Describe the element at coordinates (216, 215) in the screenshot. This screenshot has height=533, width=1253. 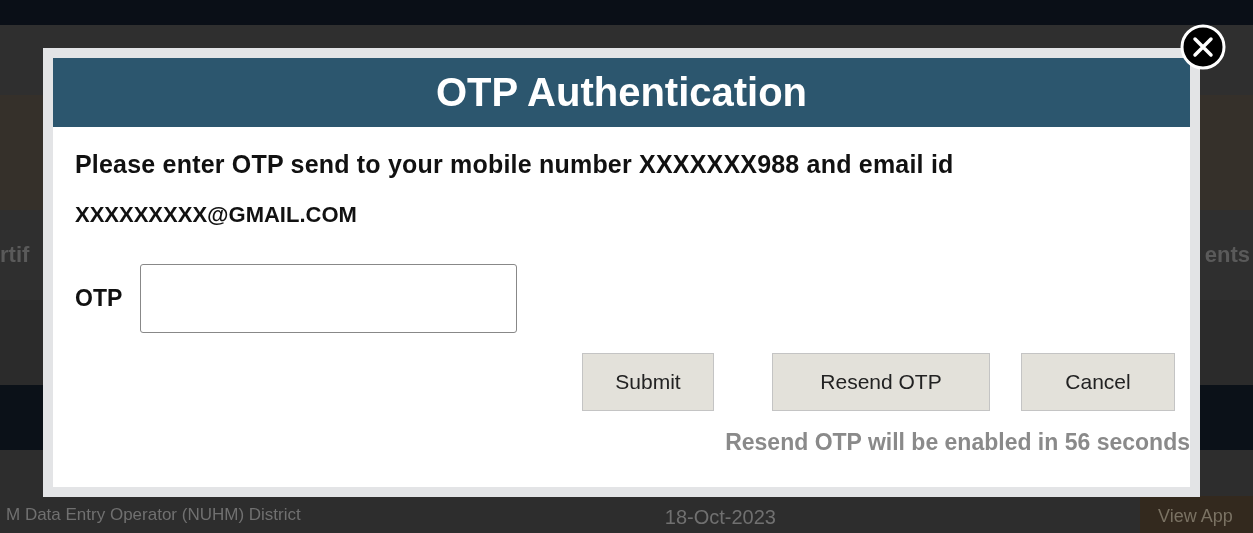
I see `email-text: XXXXXXXXX@GMAIL.COM` at that location.